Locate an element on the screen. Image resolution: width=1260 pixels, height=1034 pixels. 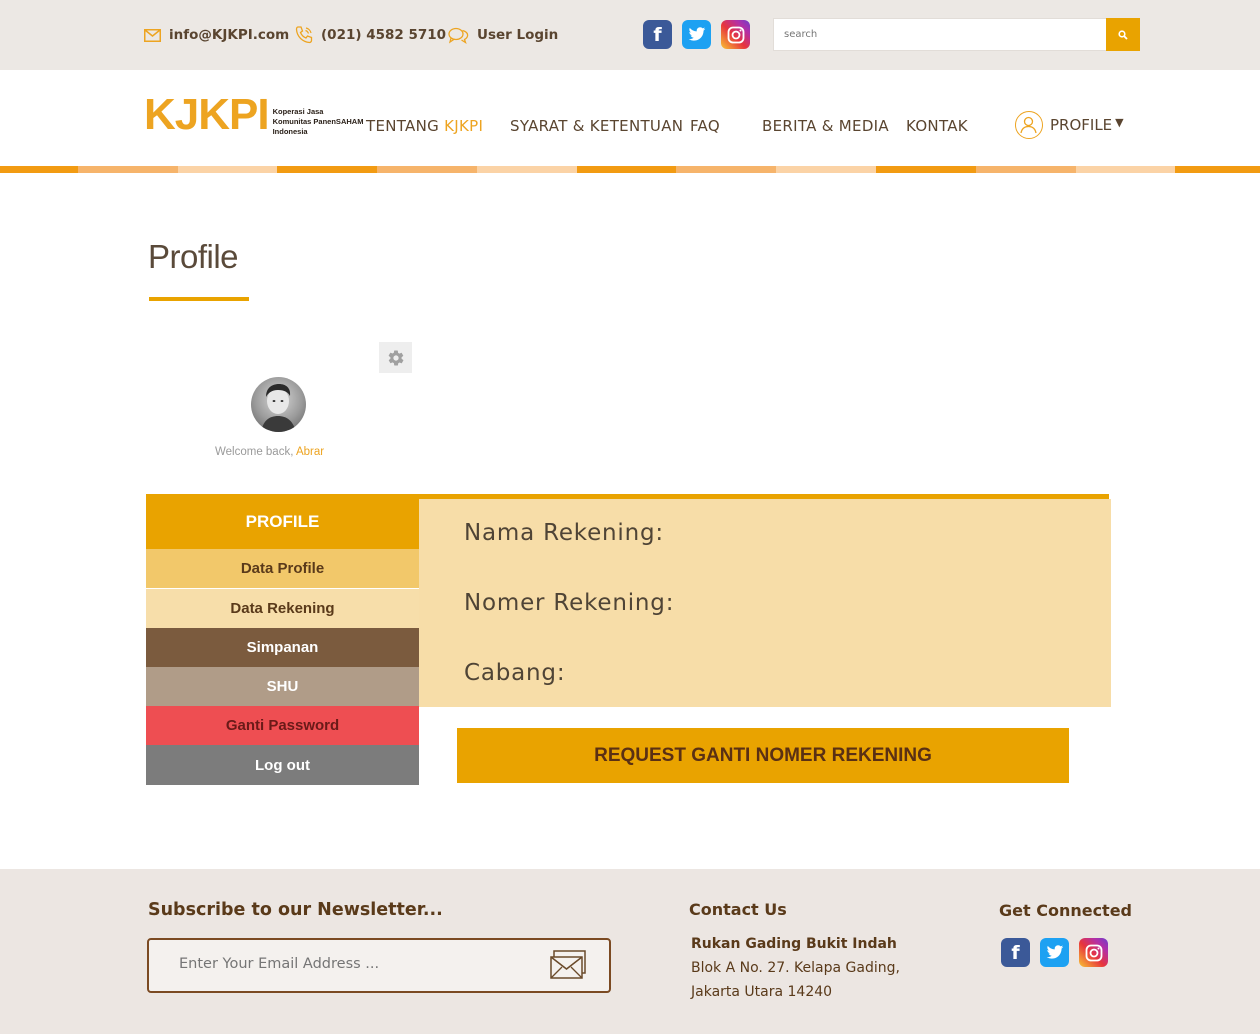
avatar is located at coordinates (278, 404).